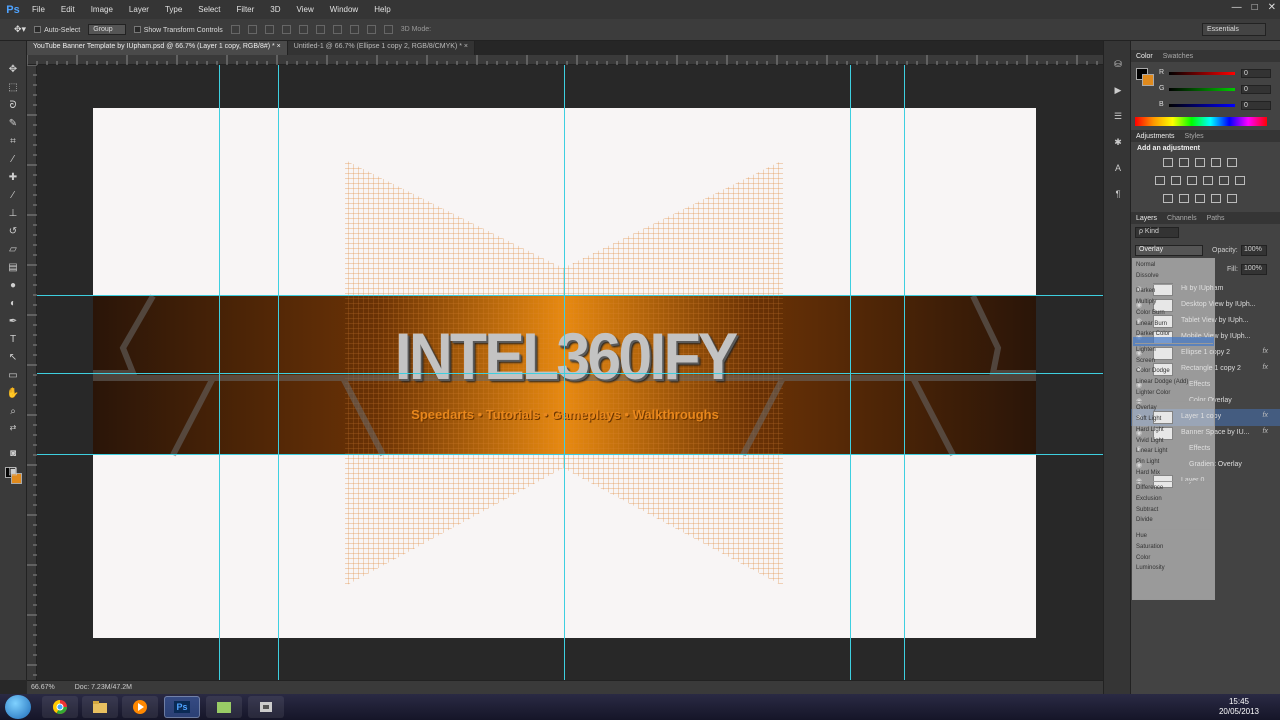  I want to click on crop-tool-icon: ⌗, so click(13, 141).